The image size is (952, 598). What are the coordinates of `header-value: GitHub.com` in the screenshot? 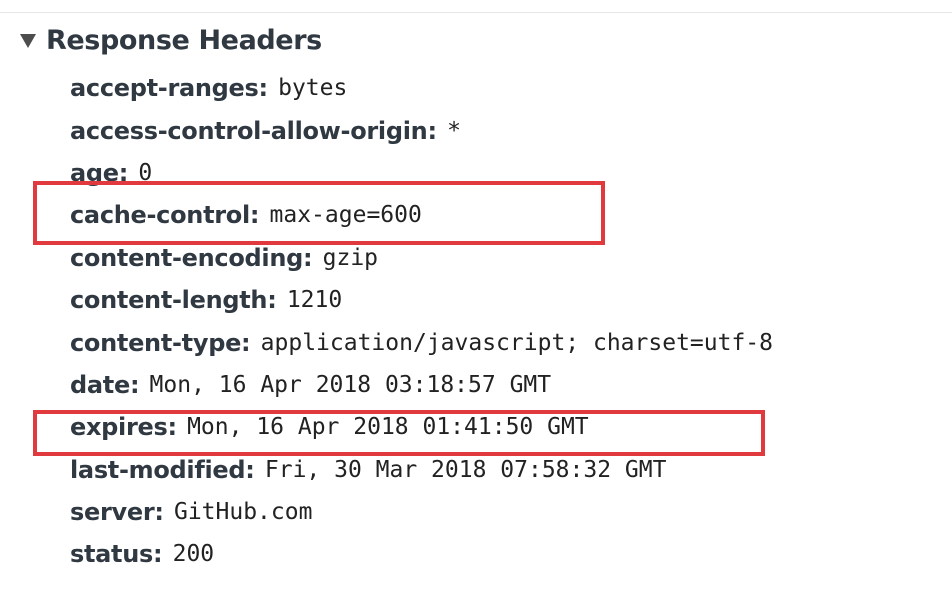 It's located at (243, 512).